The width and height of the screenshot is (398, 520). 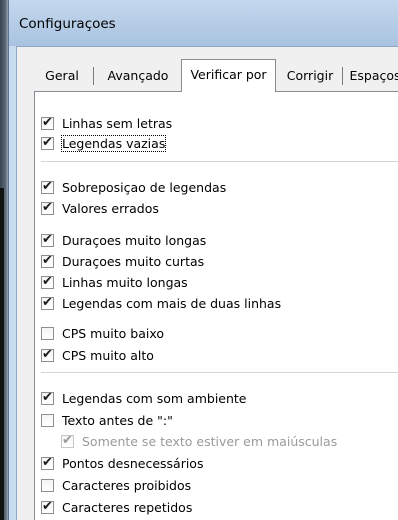 I want to click on check-sobreposicao-de-legendas: ✔ Sobreposiçao de legendas, so click(x=133, y=187).